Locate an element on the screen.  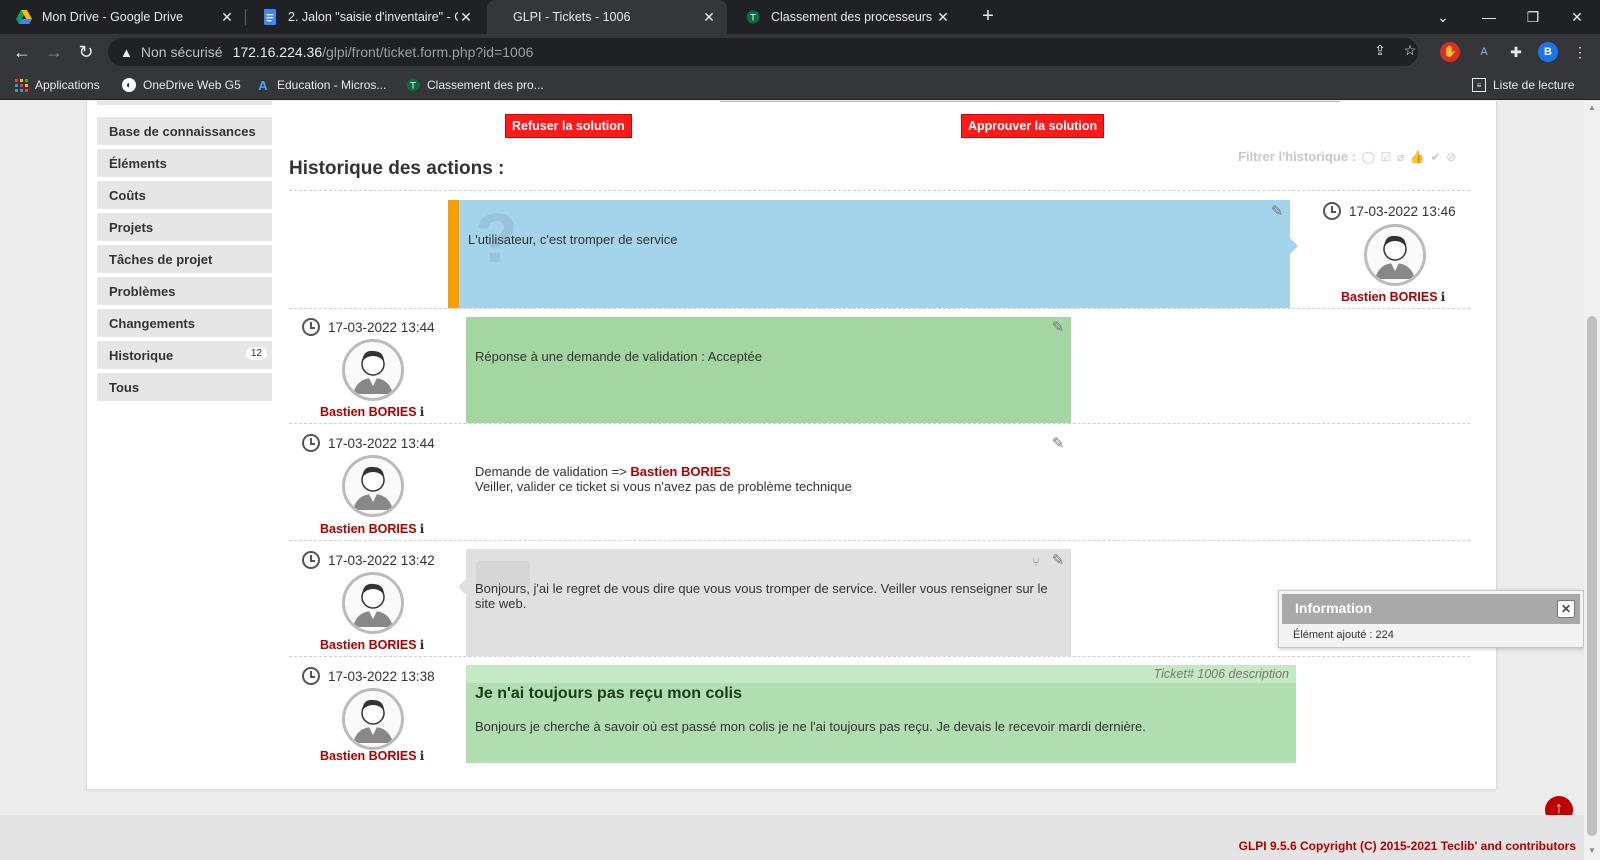
history-count-badge: 12 is located at coordinates (256, 353).